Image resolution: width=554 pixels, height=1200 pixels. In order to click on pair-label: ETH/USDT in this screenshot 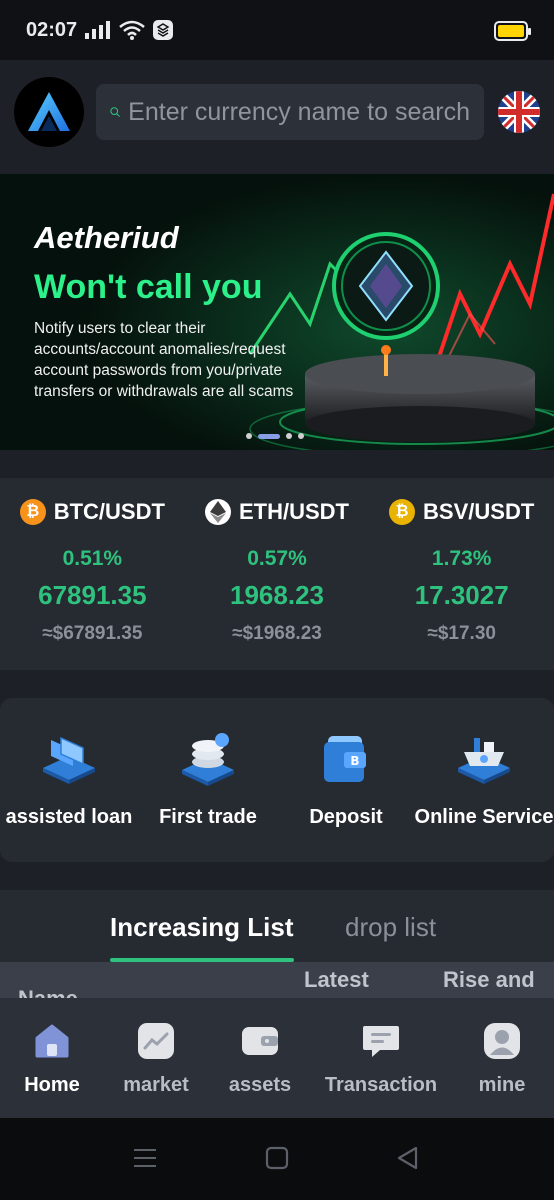, I will do `click(294, 511)`.